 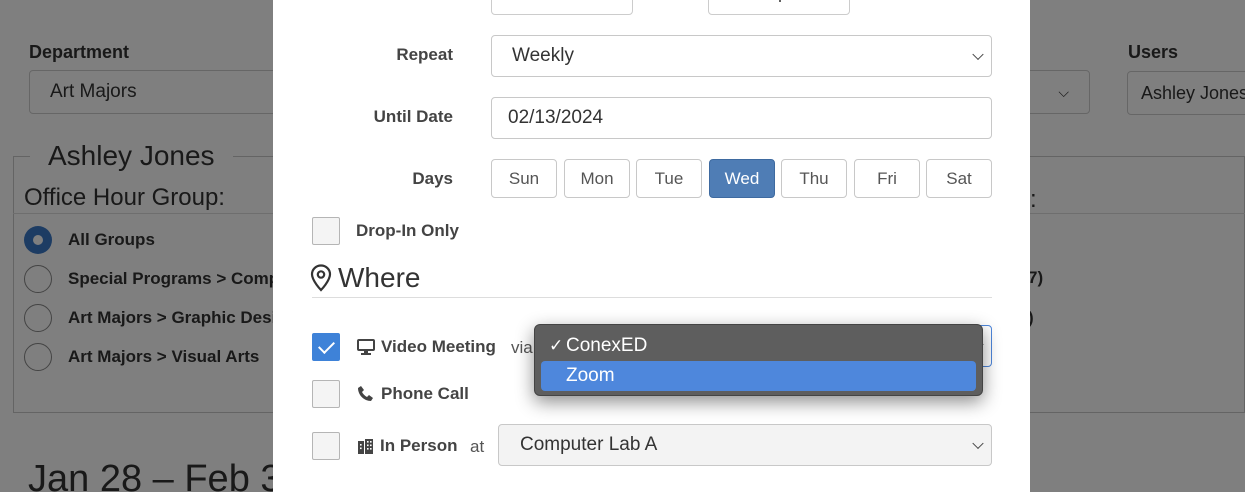 What do you see at coordinates (432, 178) in the screenshot?
I see `days-label: Days` at bounding box center [432, 178].